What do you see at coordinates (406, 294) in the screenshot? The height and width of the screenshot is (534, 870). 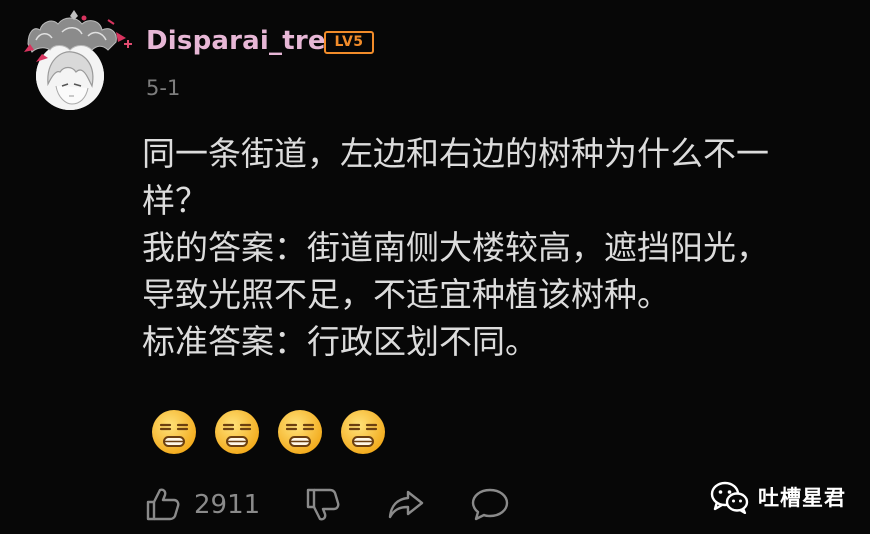 I see `comment-line: 导致光照不足，不适宜种植该树种。` at bounding box center [406, 294].